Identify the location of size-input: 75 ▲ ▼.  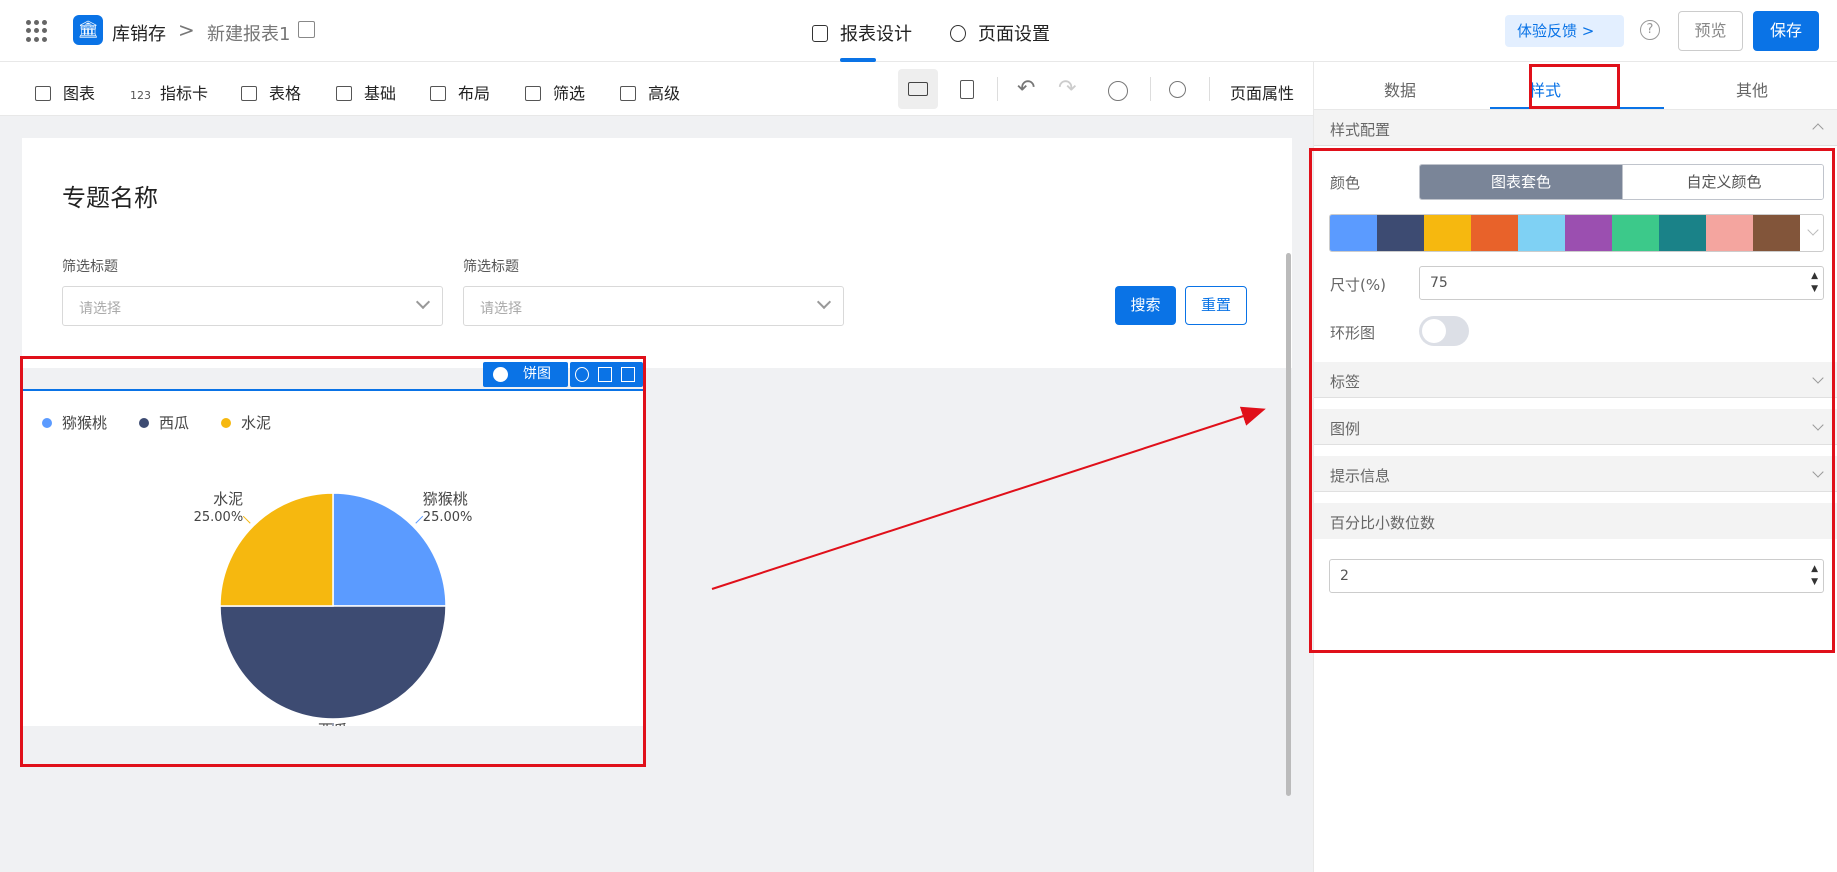
(1621, 283).